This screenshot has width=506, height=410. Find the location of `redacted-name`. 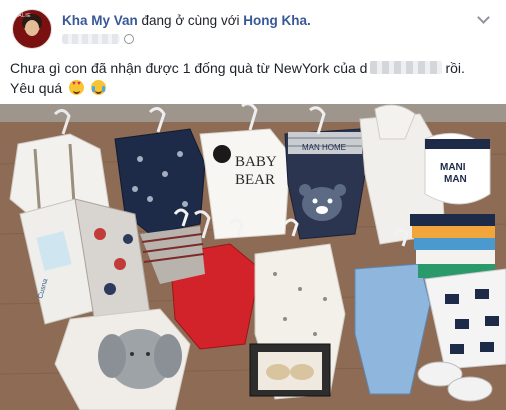

redacted-name is located at coordinates (406, 67).